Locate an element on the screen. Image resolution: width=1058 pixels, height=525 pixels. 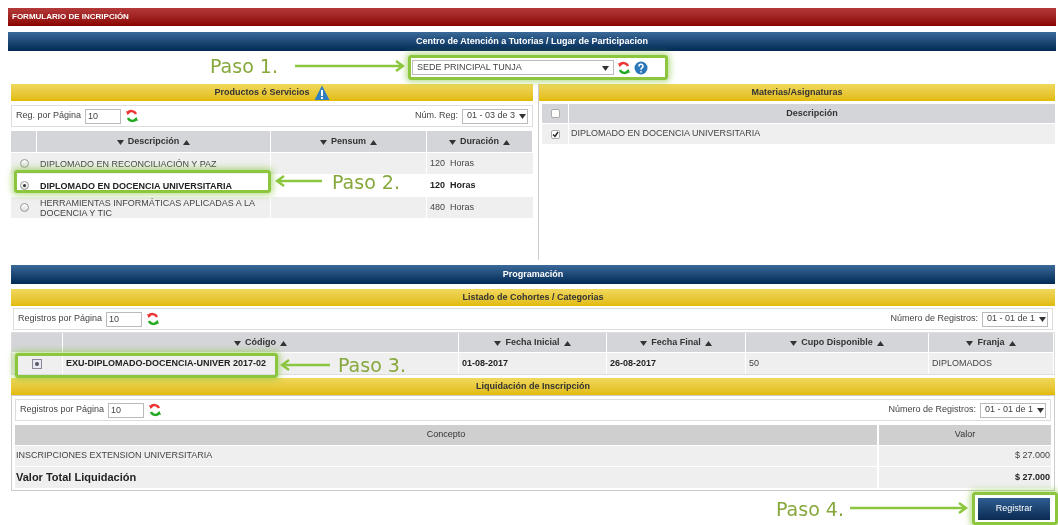
column-header is located at coordinates (24, 141).